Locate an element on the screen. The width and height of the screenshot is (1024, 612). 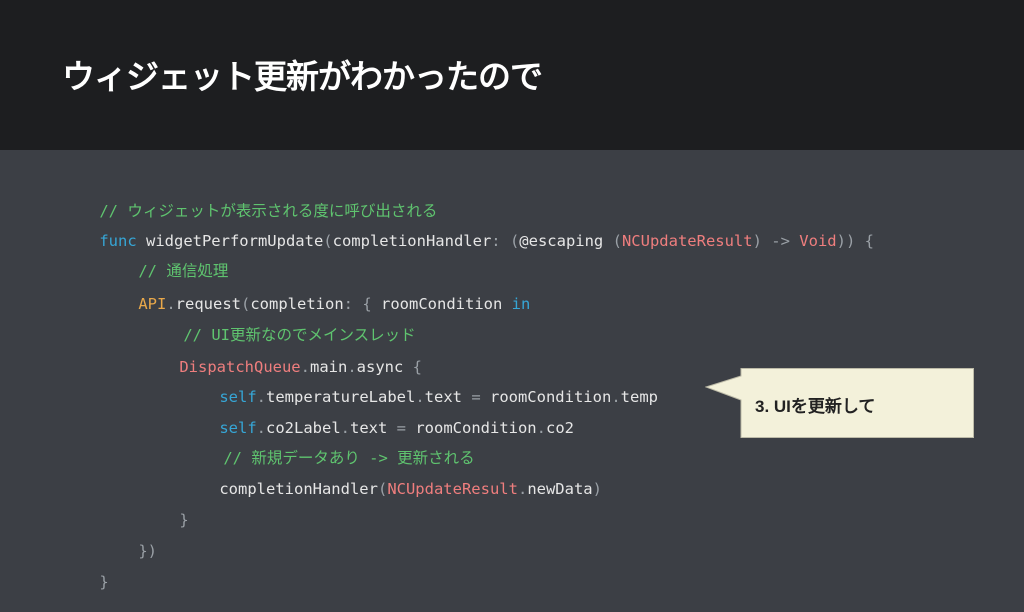
code-token: temp is located at coordinates (639, 397).